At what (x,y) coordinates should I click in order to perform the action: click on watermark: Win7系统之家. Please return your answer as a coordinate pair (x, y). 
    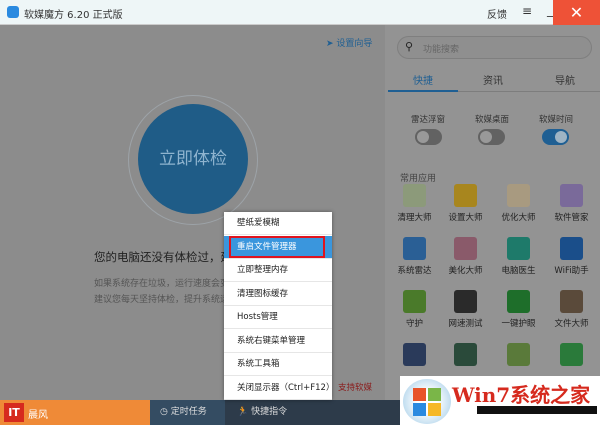
    Looking at the image, I should click on (500, 400).